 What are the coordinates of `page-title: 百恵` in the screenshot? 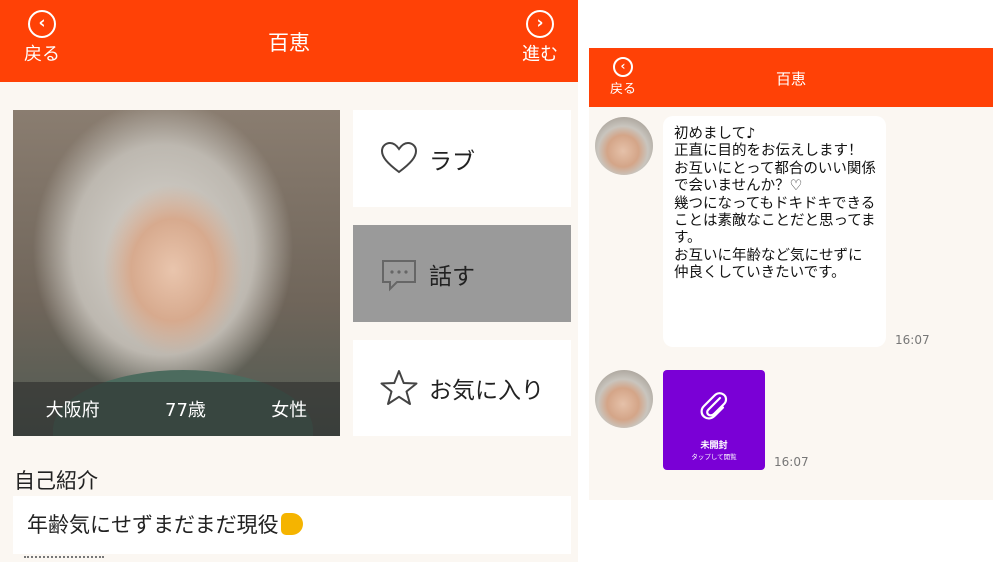 It's located at (289, 43).